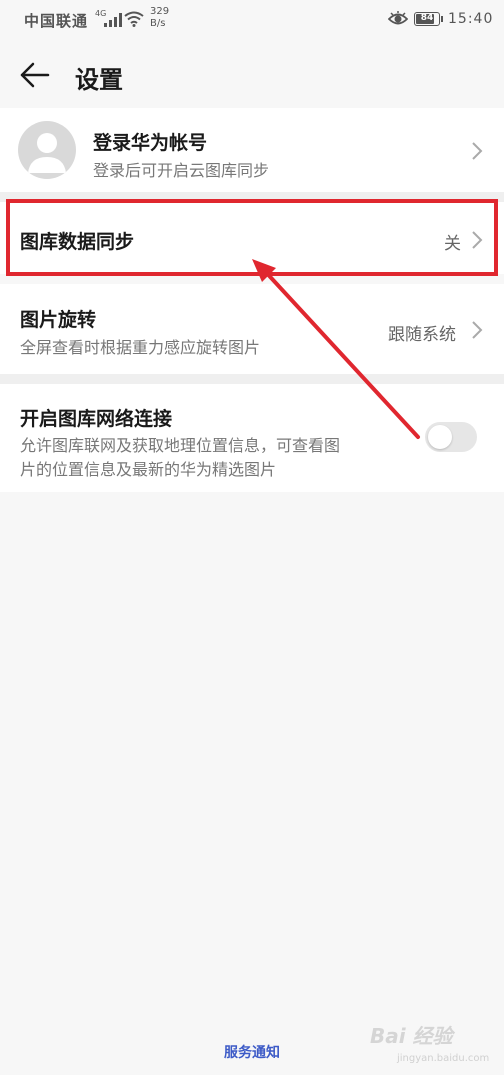  What do you see at coordinates (252, 237) in the screenshot?
I see `highlight-box` at bounding box center [252, 237].